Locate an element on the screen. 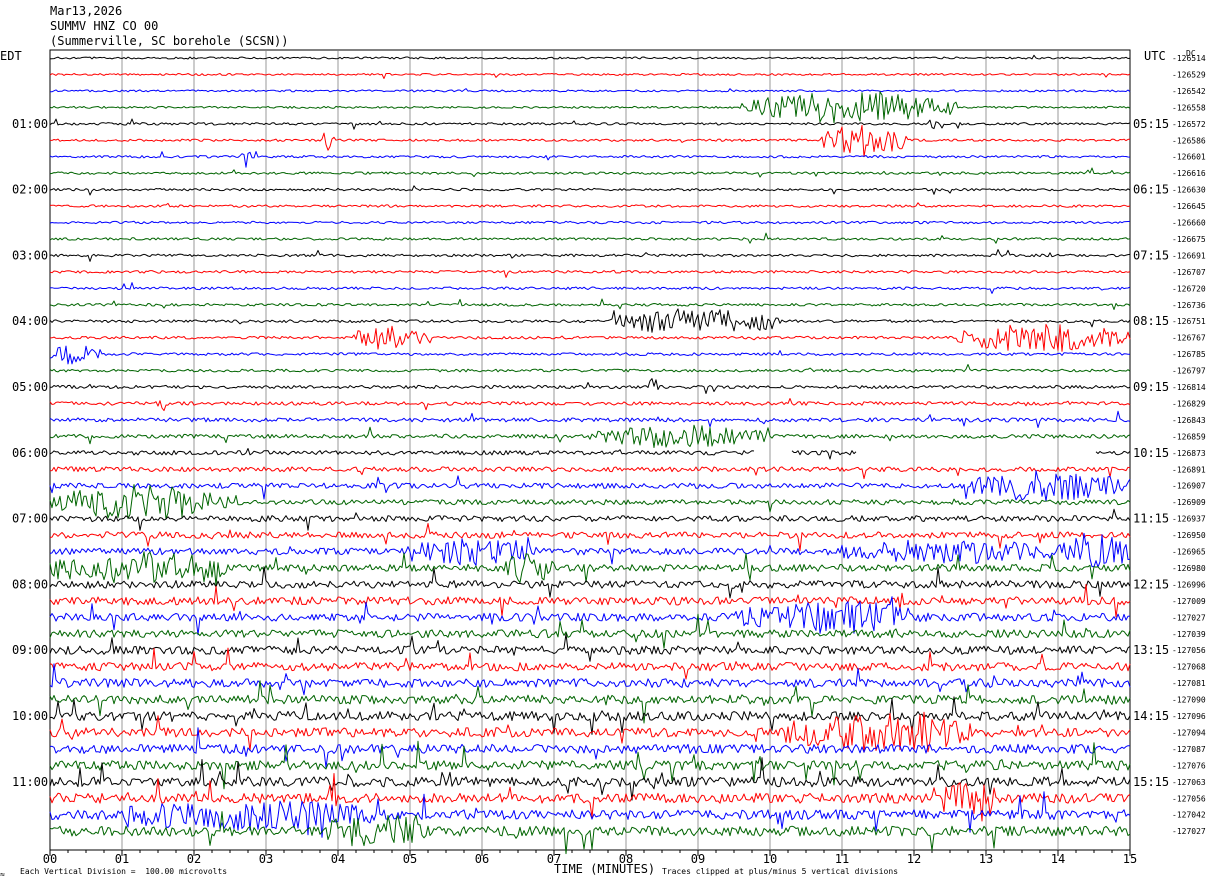  dc-offset-label: -127063 is located at coordinates (1189, 782).